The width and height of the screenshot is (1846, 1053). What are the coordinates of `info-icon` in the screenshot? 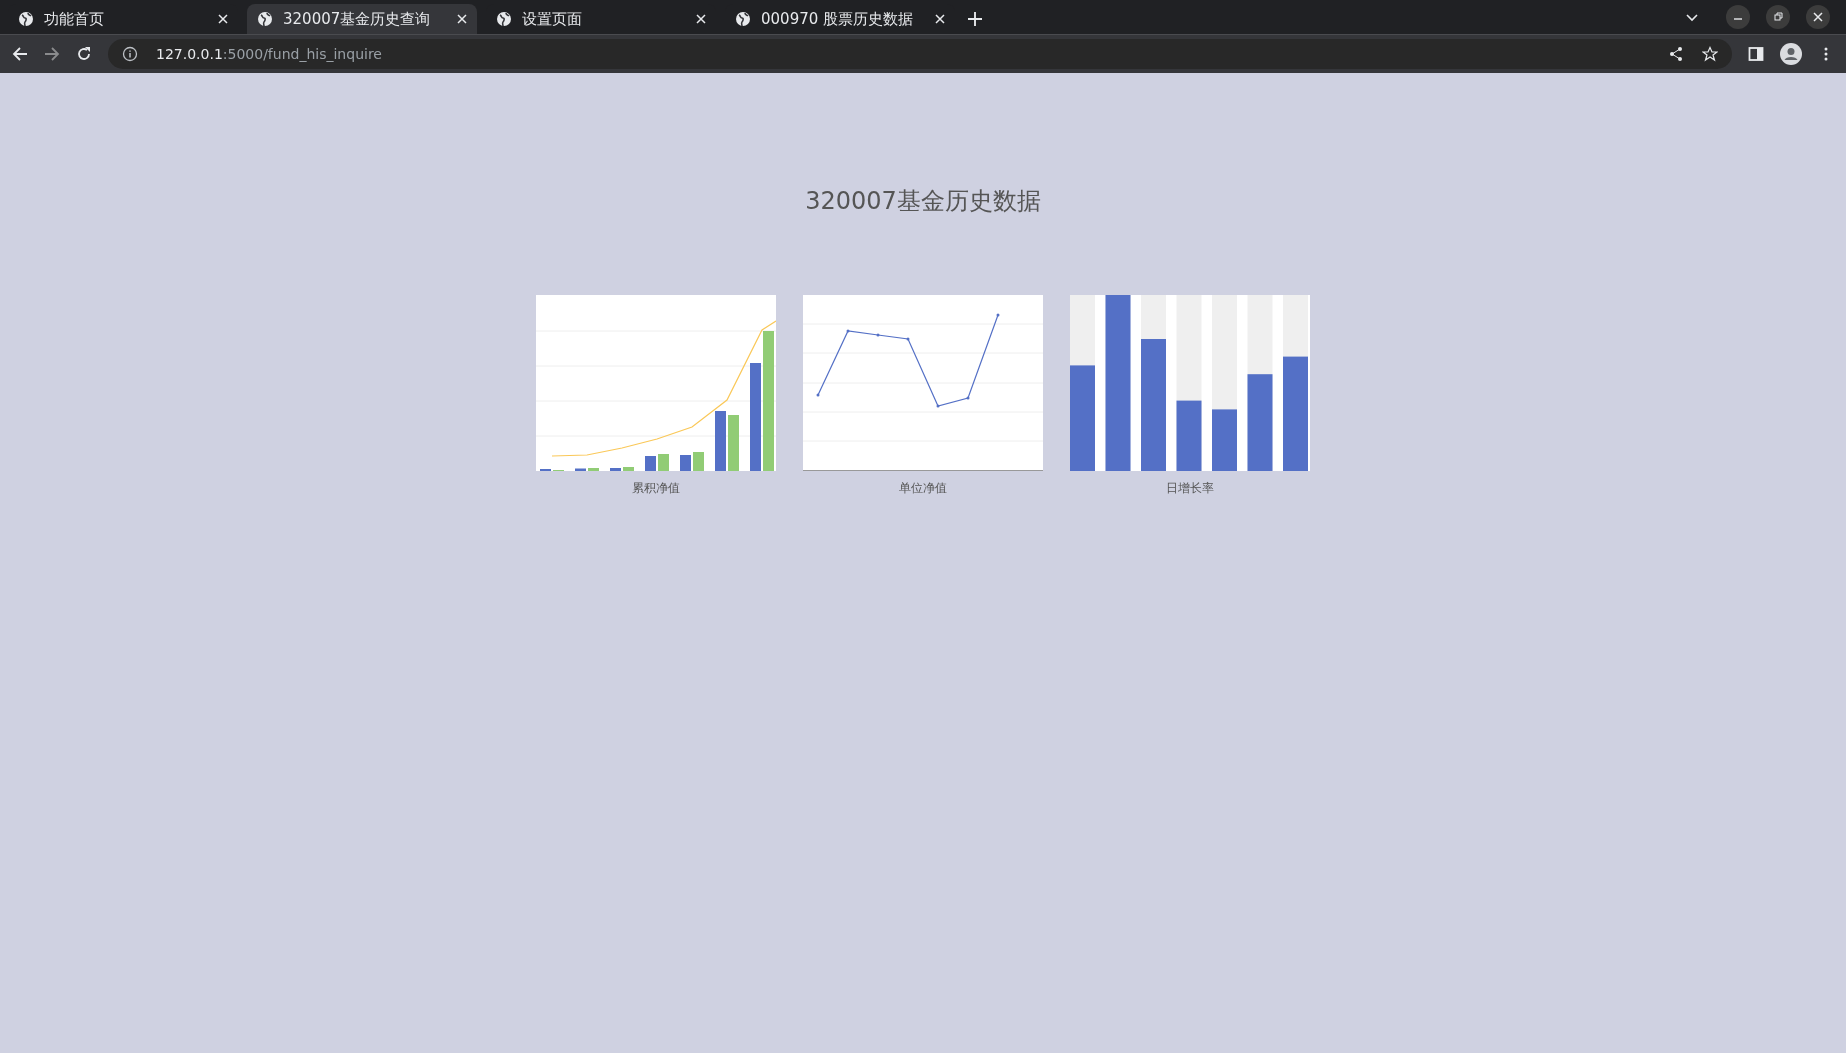 It's located at (130, 54).